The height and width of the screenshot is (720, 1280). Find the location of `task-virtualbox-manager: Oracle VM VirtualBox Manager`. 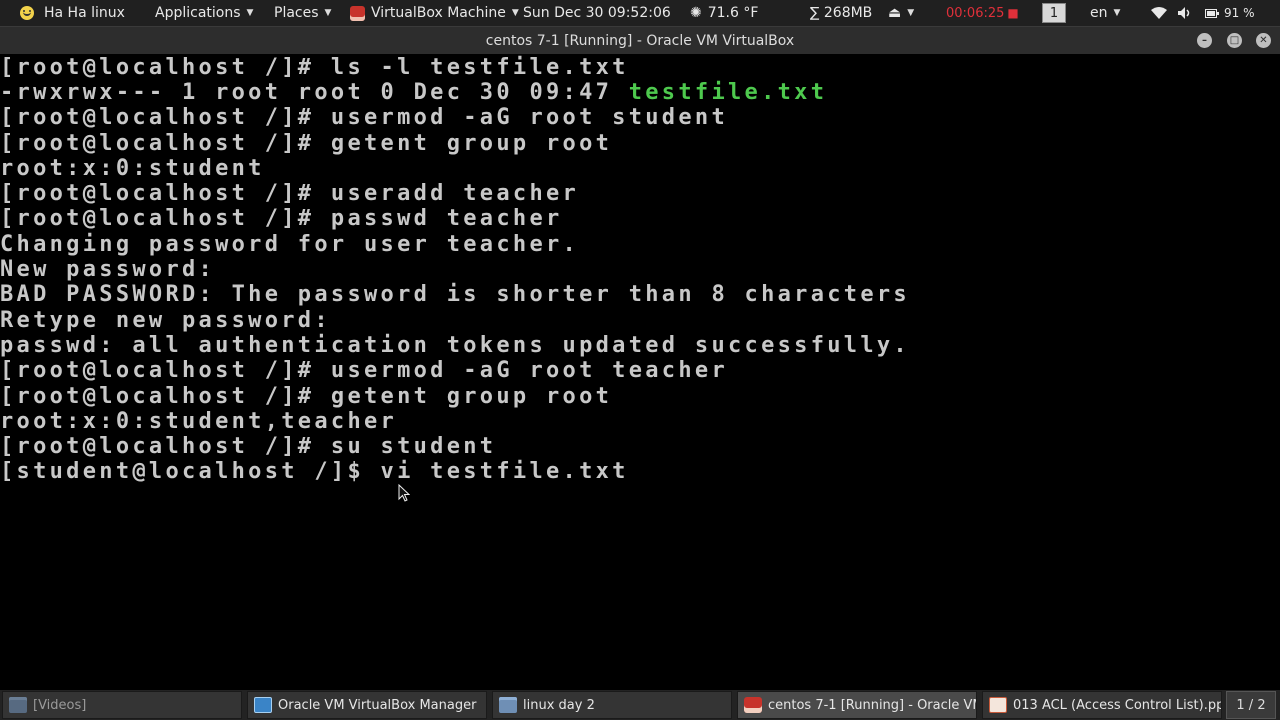

task-virtualbox-manager: Oracle VM VirtualBox Manager is located at coordinates (367, 705).